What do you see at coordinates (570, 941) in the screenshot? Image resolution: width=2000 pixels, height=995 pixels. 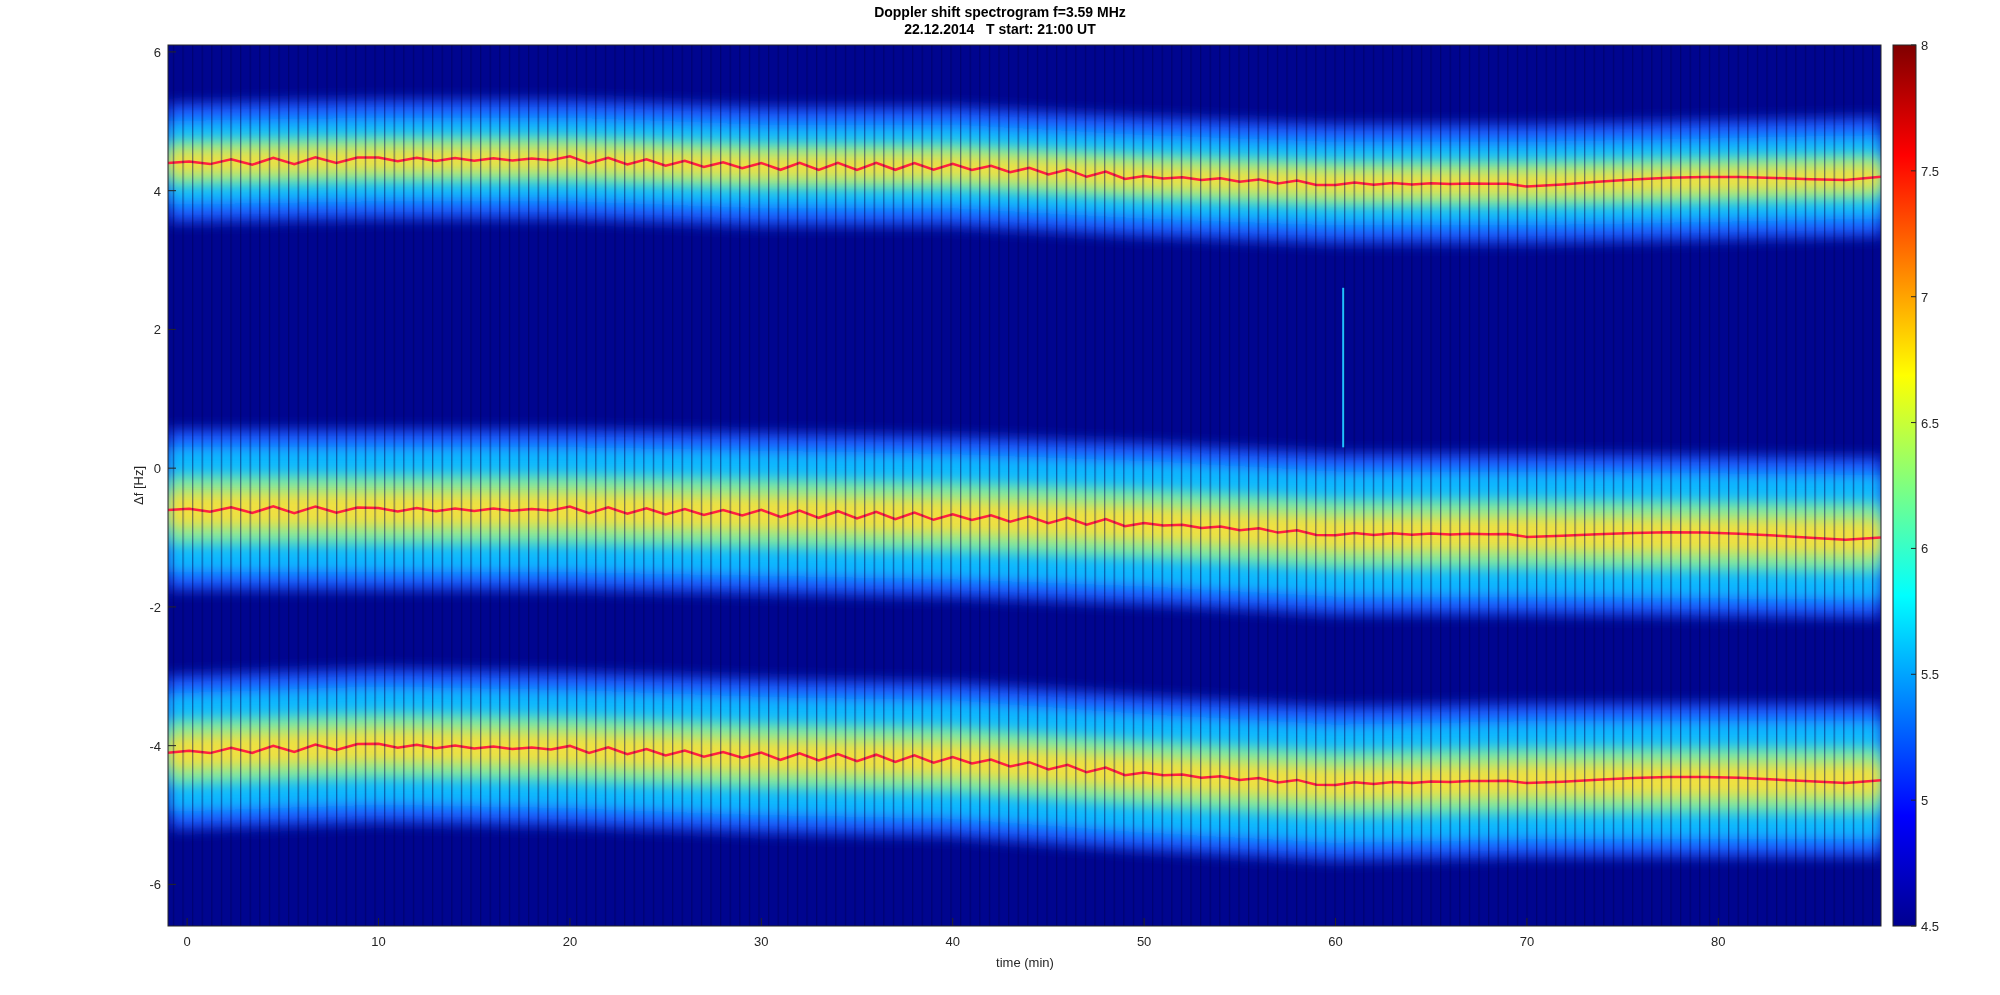 I see `x-tick-label: 20` at bounding box center [570, 941].